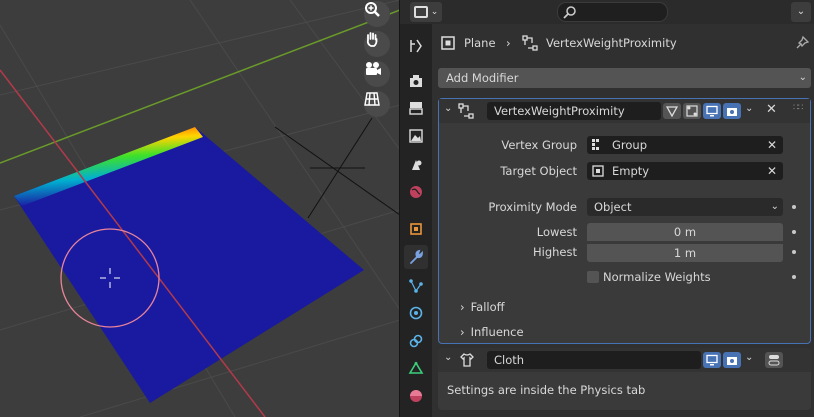 This screenshot has width=814, height=417. What do you see at coordinates (482, 78) in the screenshot?
I see `add-modifier-label: Add Modifier` at bounding box center [482, 78].